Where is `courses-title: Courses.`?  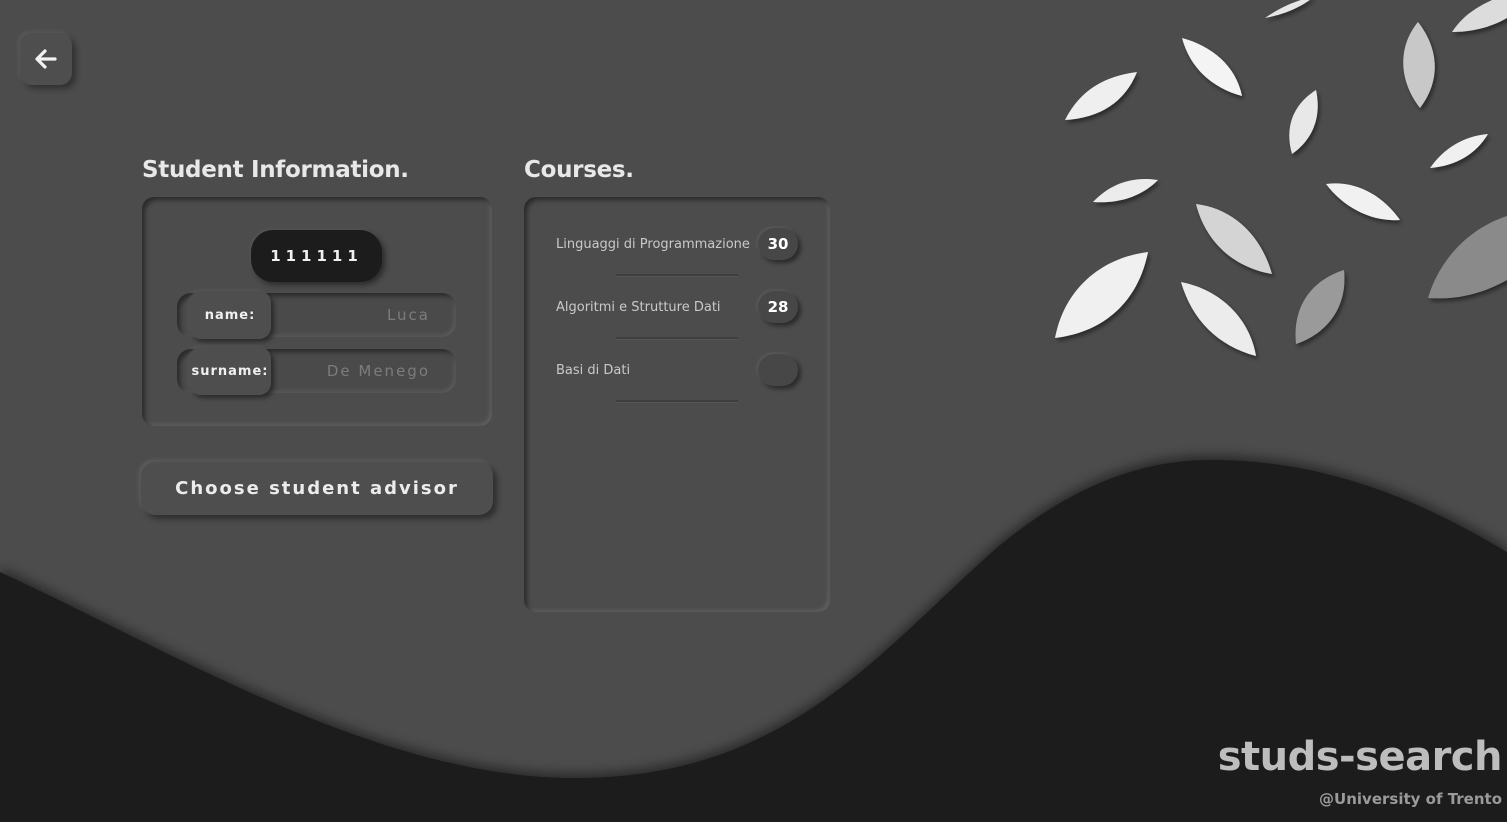
courses-title: Courses. is located at coordinates (579, 170).